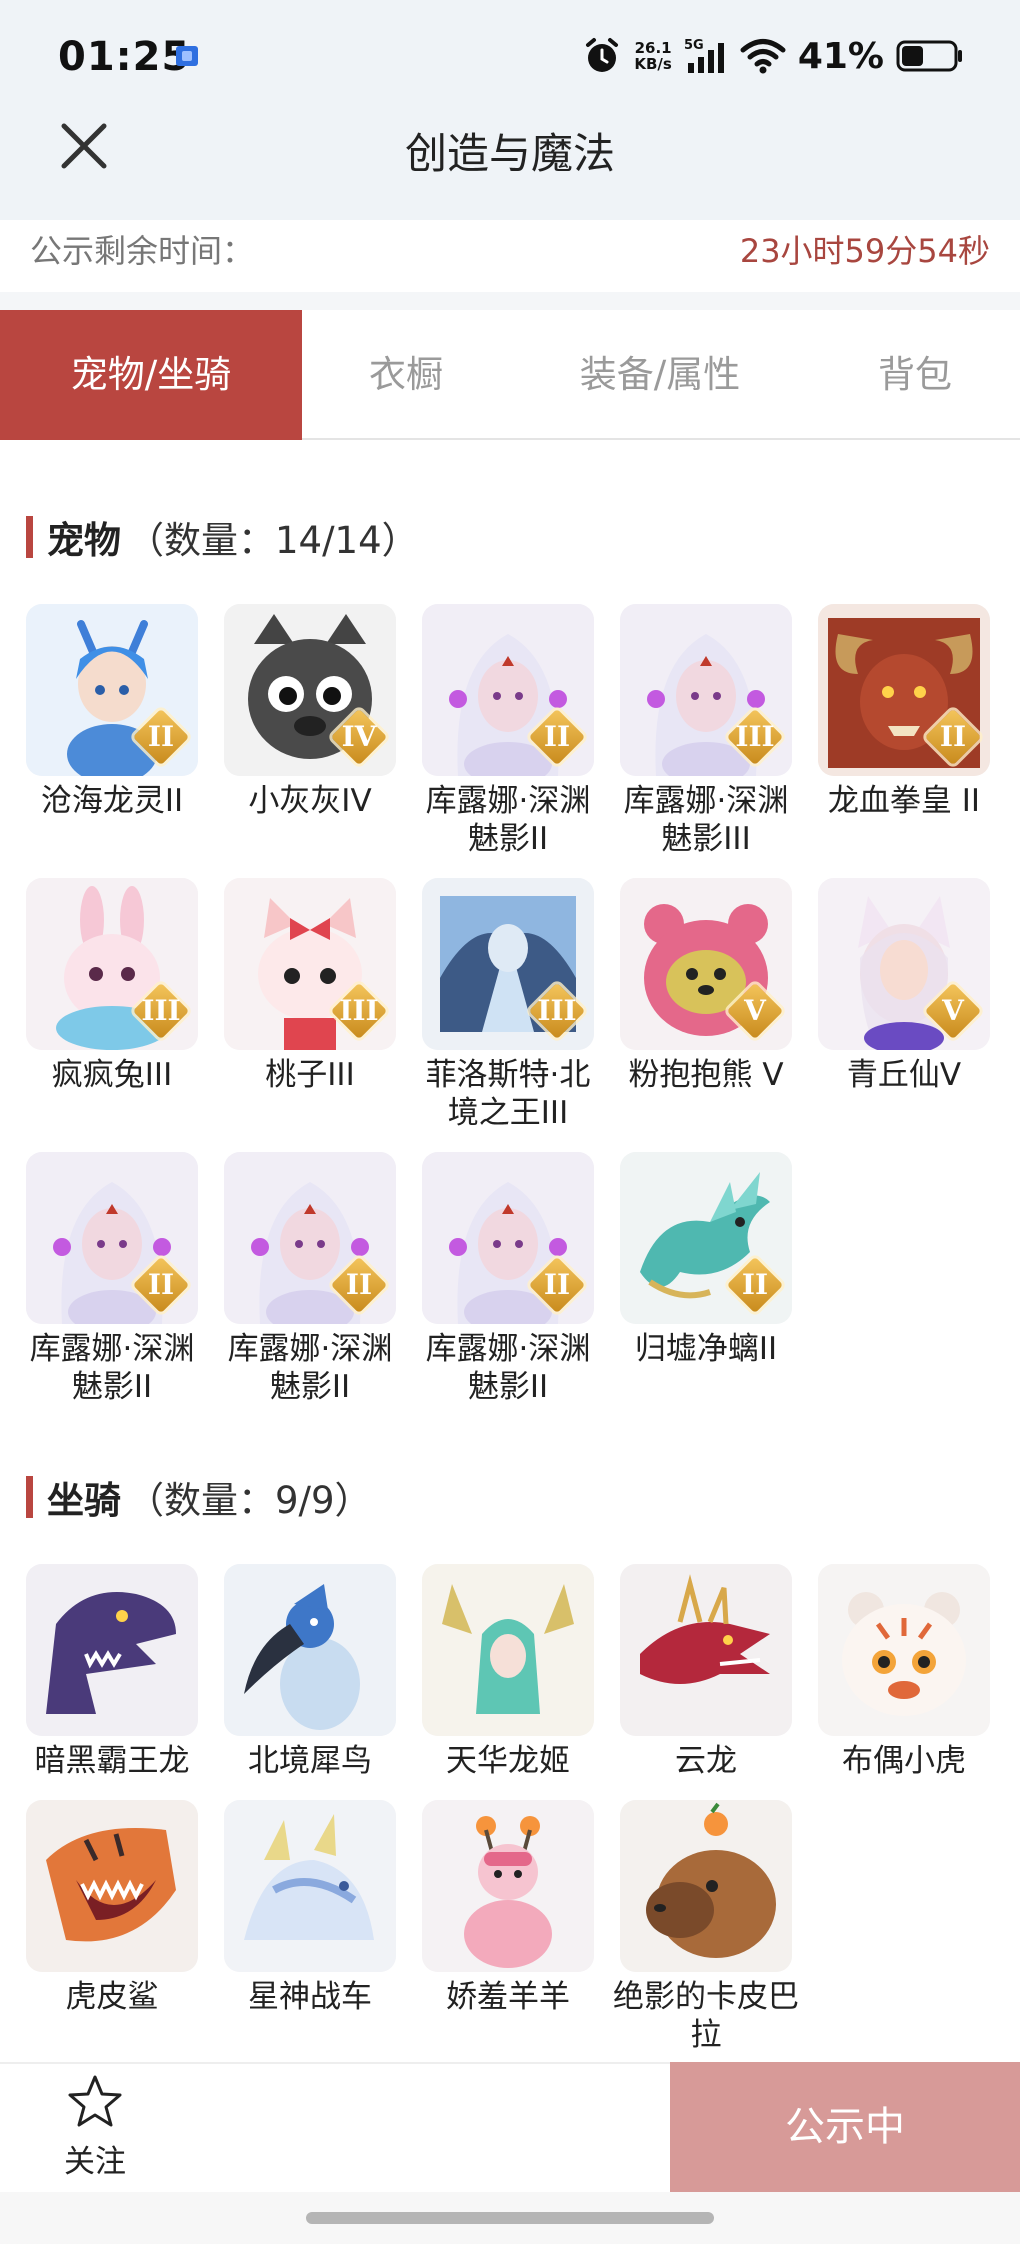  What do you see at coordinates (273, 540) in the screenshot?
I see `pets-section-count: （数量：14/14）` at bounding box center [273, 540].